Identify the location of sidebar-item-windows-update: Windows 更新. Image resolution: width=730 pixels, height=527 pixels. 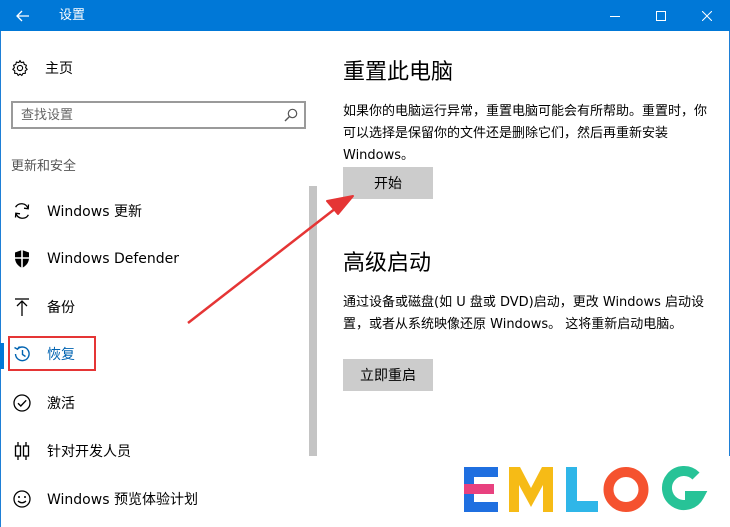
(156, 211).